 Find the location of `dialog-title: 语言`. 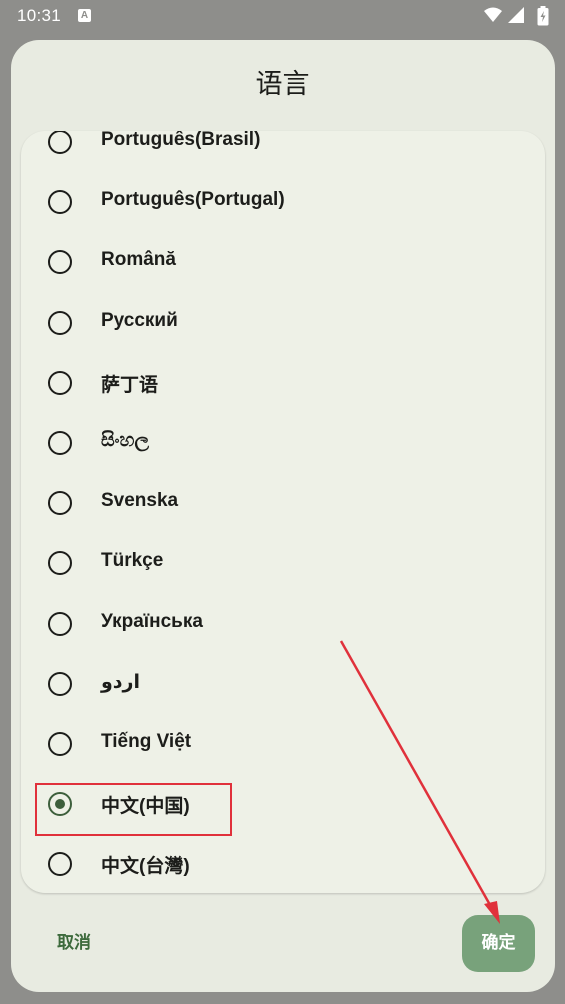

dialog-title: 语言 is located at coordinates (282, 84).